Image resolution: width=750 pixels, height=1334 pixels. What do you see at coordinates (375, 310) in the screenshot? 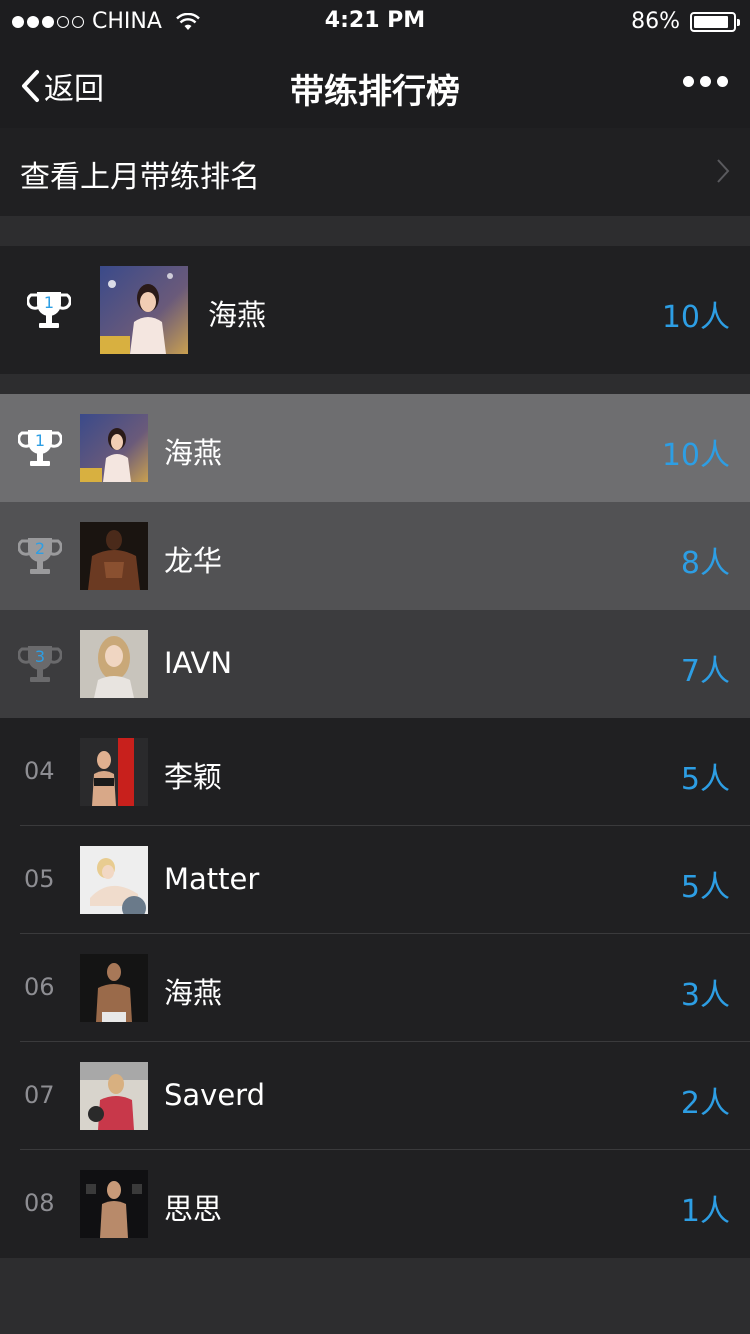
I see `my-rank-row: 1 海燕 10人` at bounding box center [375, 310].